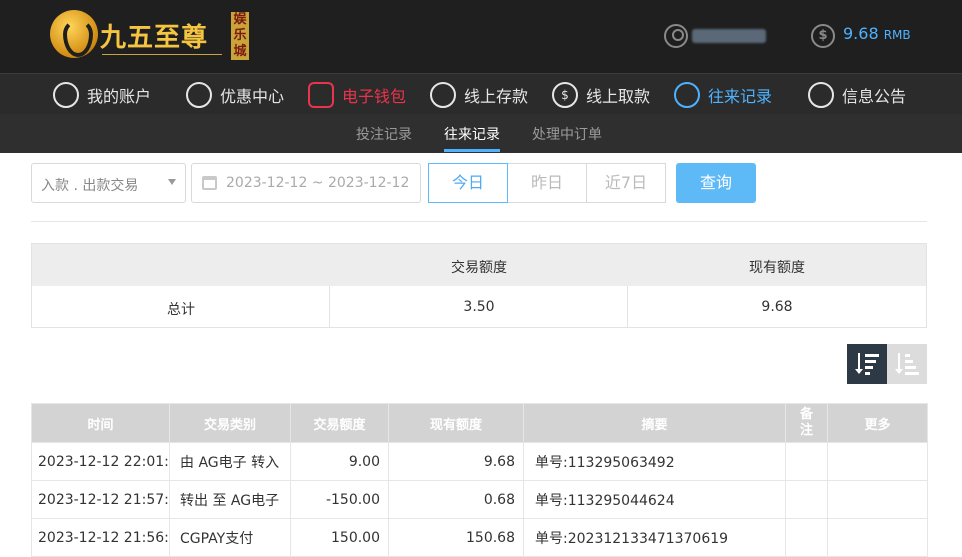 The width and height of the screenshot is (962, 557). What do you see at coordinates (479, 268) in the screenshot?
I see `summary-header-amount: 交易额度` at bounding box center [479, 268].